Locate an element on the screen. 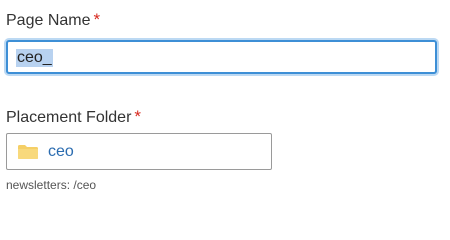  page-name-label: Page Name * is located at coordinates (53, 20).